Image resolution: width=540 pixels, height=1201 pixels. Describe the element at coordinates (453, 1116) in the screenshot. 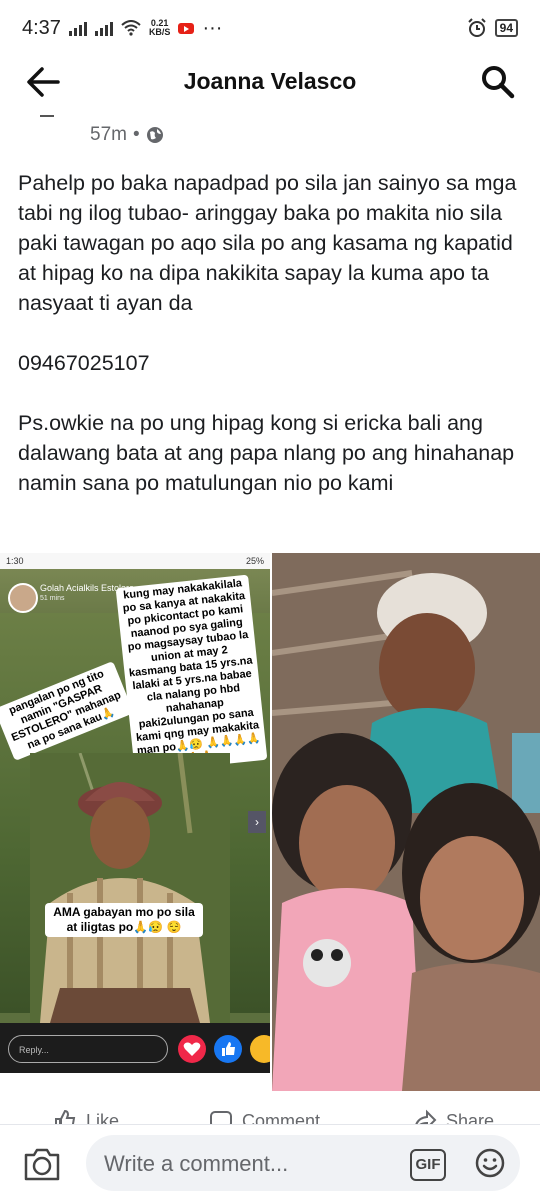

I see `share-button: Share` at that location.